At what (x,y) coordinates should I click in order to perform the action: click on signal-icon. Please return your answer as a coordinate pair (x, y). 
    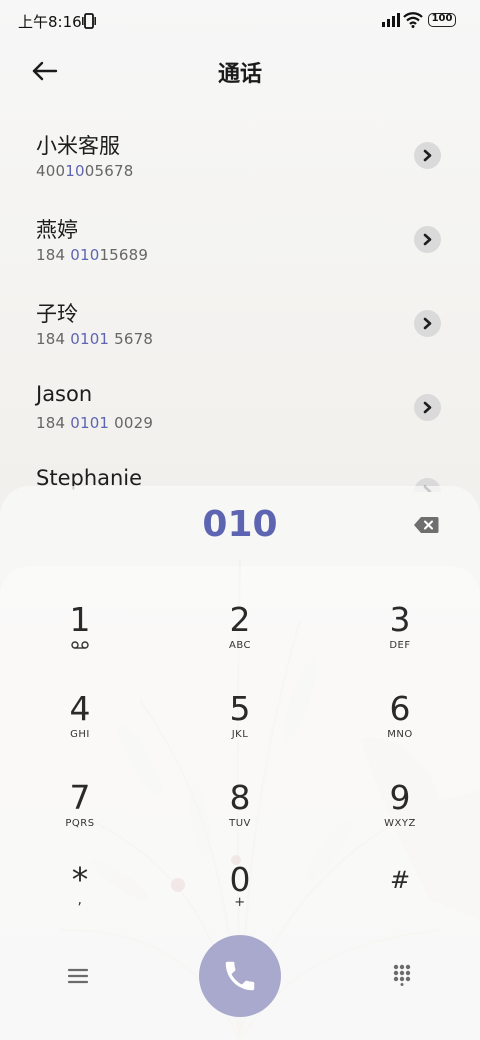
    Looking at the image, I should click on (391, 20).